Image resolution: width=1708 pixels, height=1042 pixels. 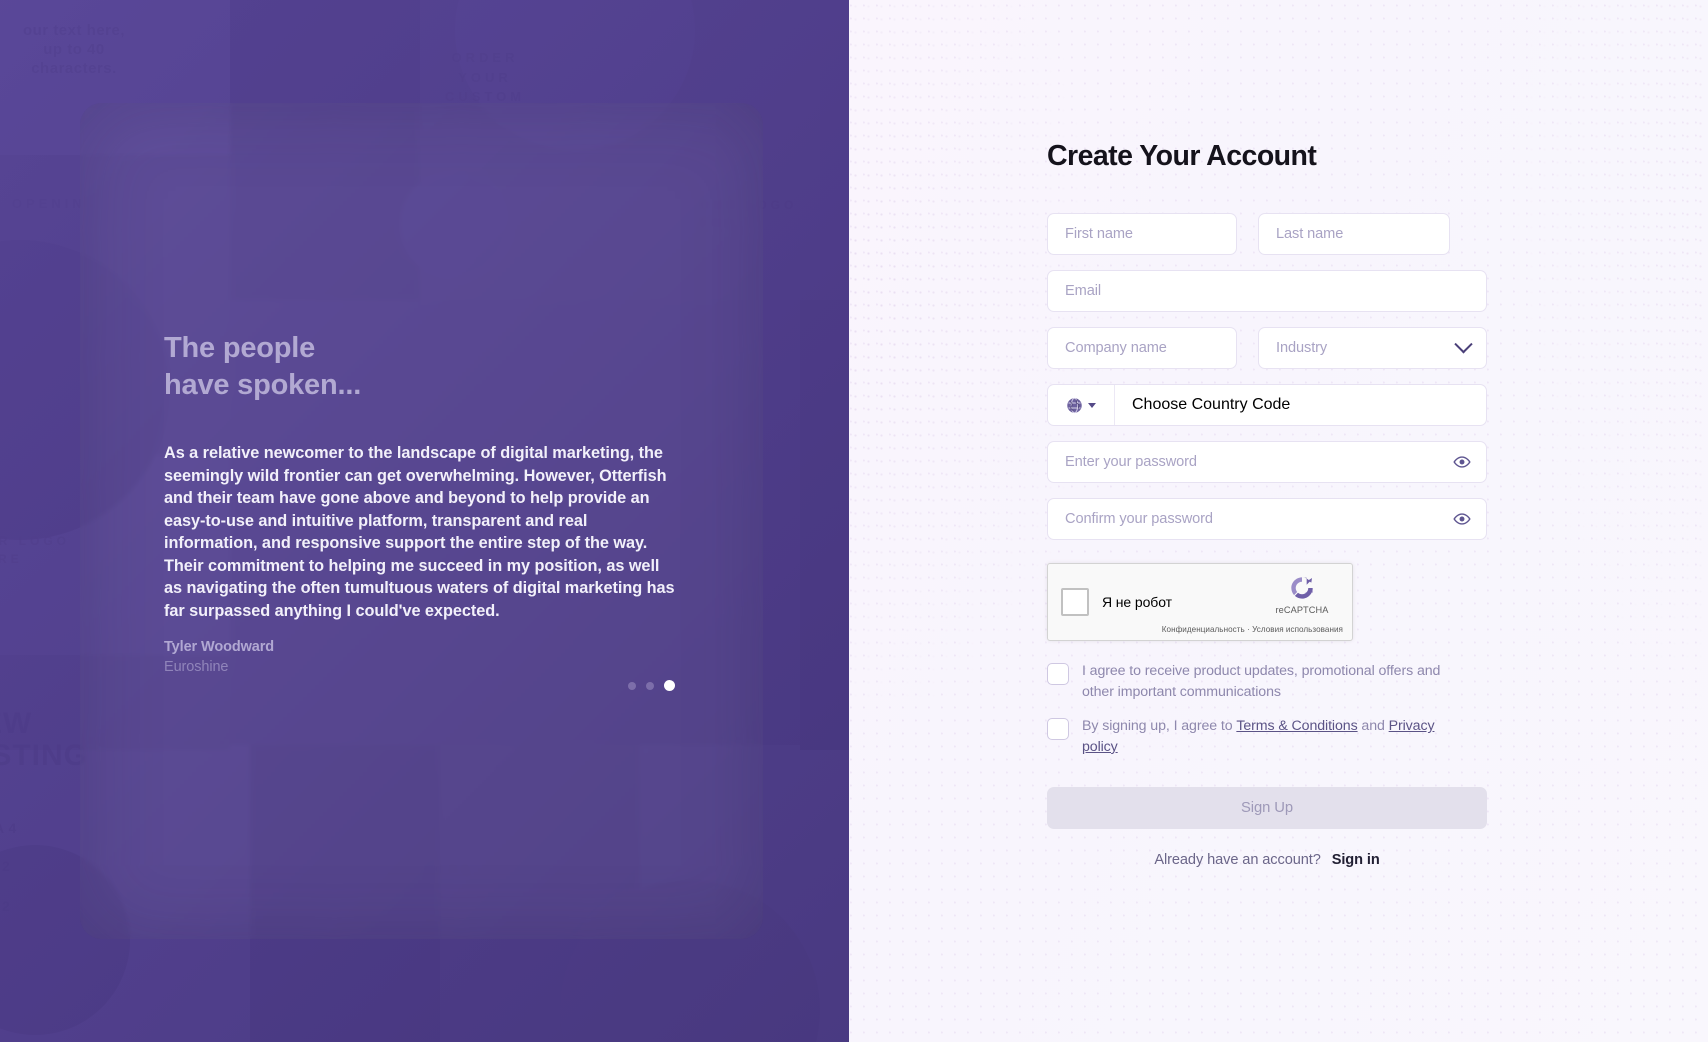 I want to click on chevron-down-icon, so click(x=1463, y=343).